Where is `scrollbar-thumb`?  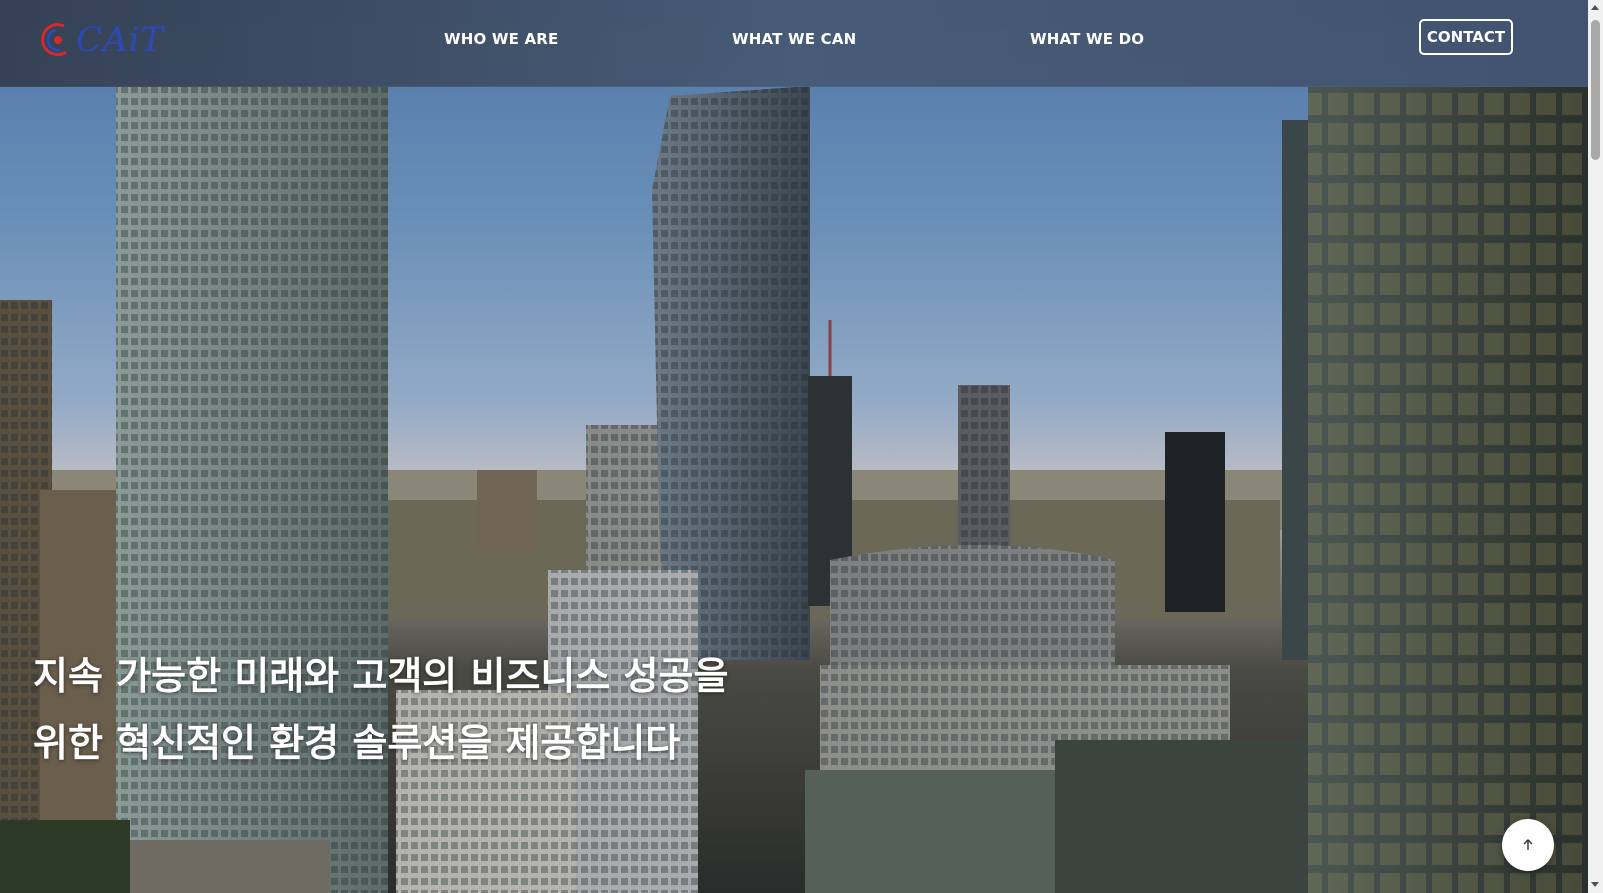 scrollbar-thumb is located at coordinates (1595, 90).